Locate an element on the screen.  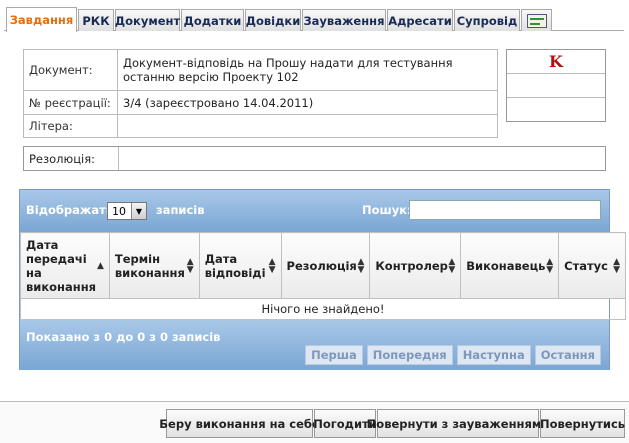
tab-addressees: Адресати is located at coordinates (420, 20).